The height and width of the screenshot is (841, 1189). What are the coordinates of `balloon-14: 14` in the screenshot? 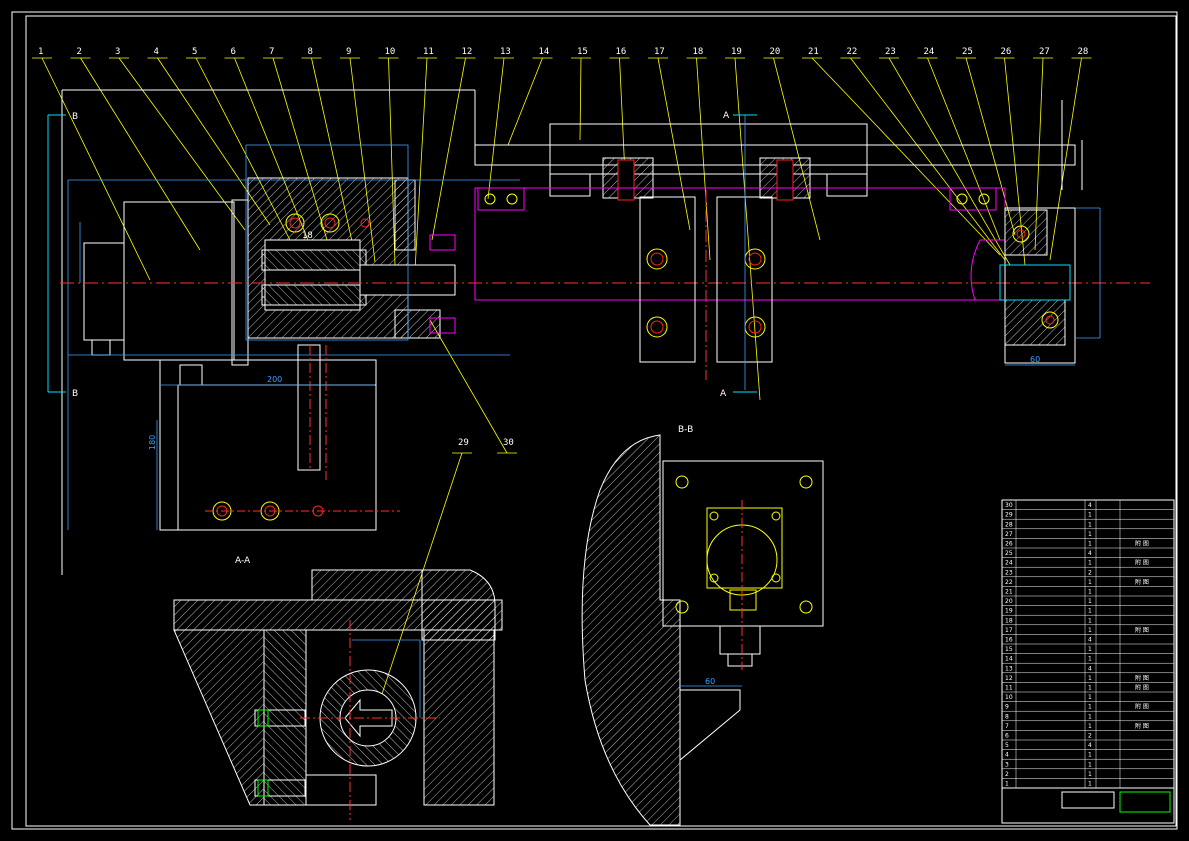 It's located at (544, 52).